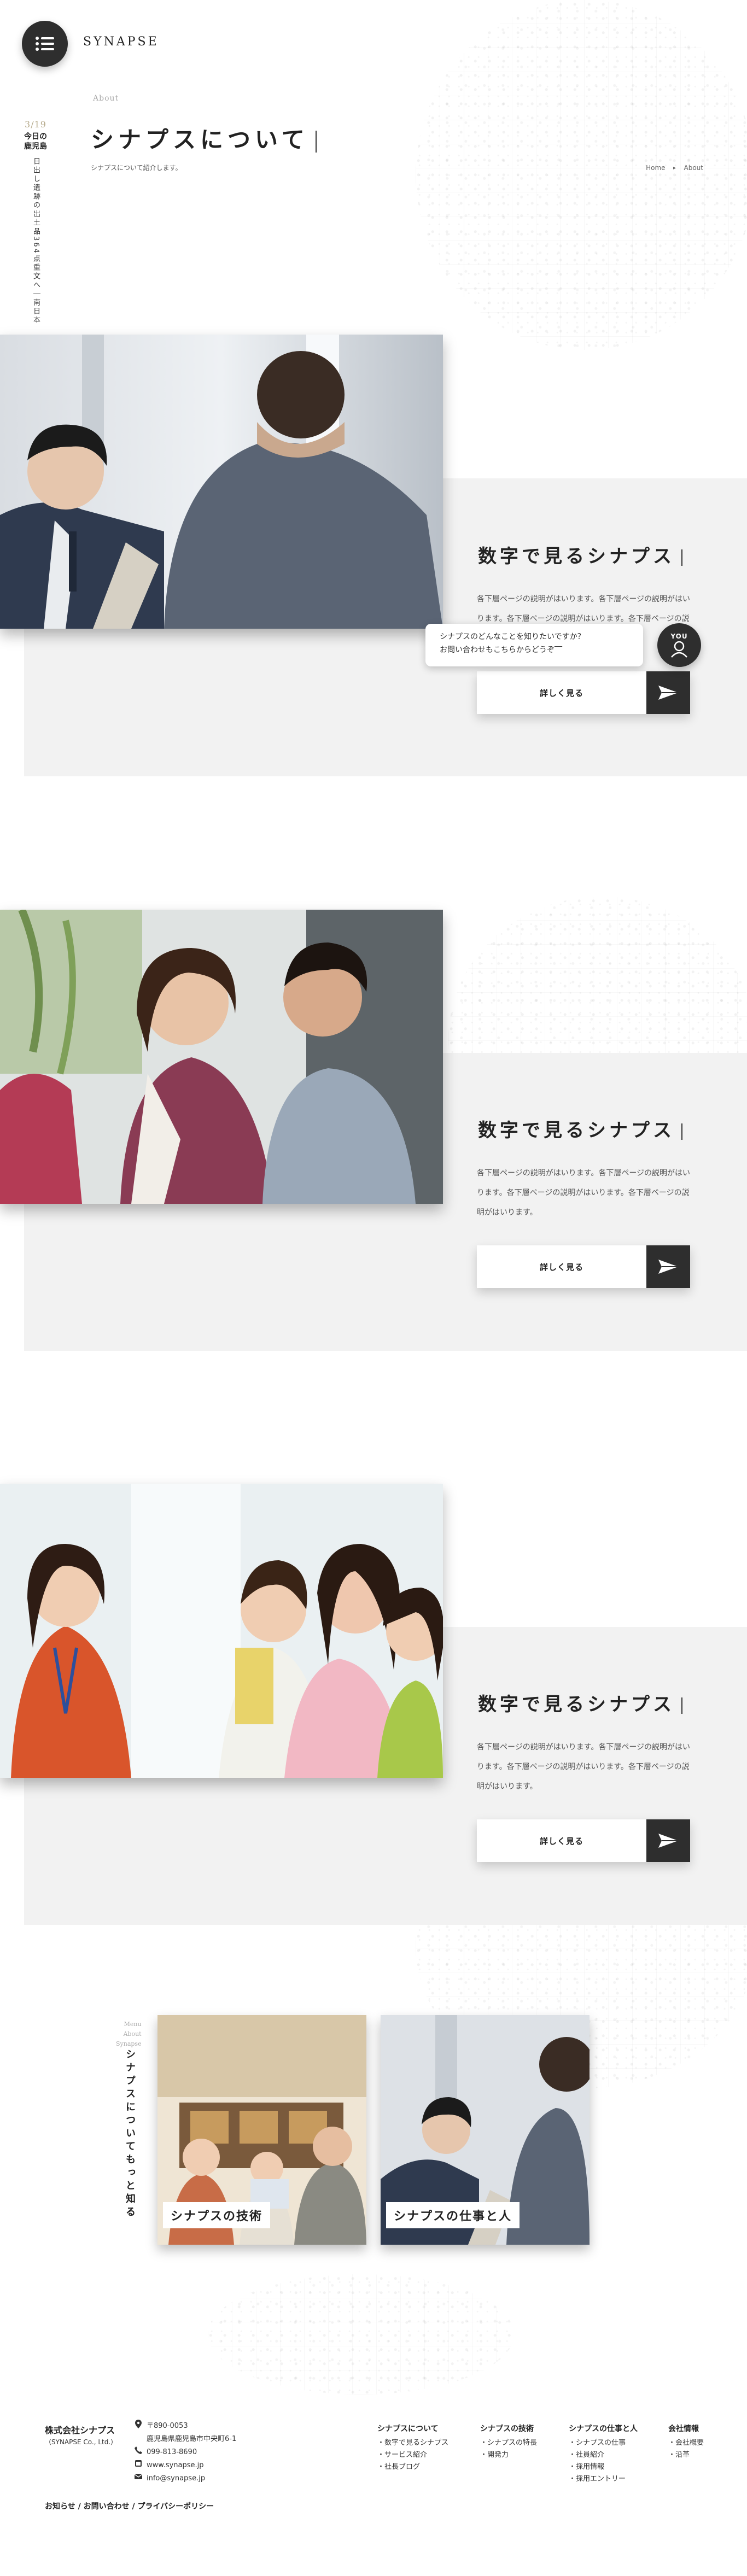 The height and width of the screenshot is (2576, 747). Describe the element at coordinates (80, 2430) in the screenshot. I see `footer-company-name: 株式会社シナプス` at that location.